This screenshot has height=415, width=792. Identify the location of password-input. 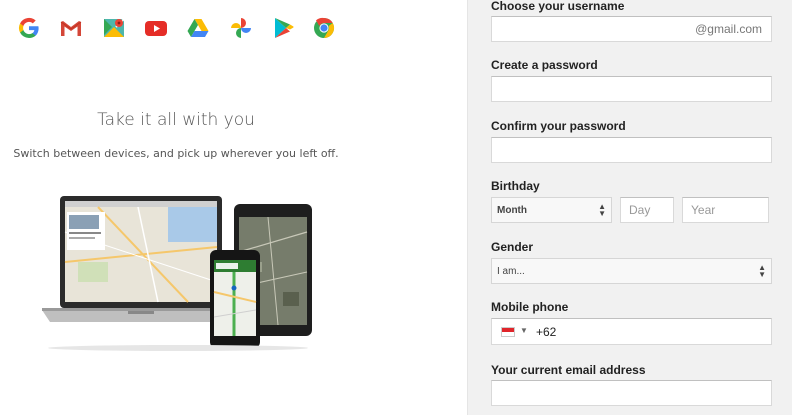
(631, 89).